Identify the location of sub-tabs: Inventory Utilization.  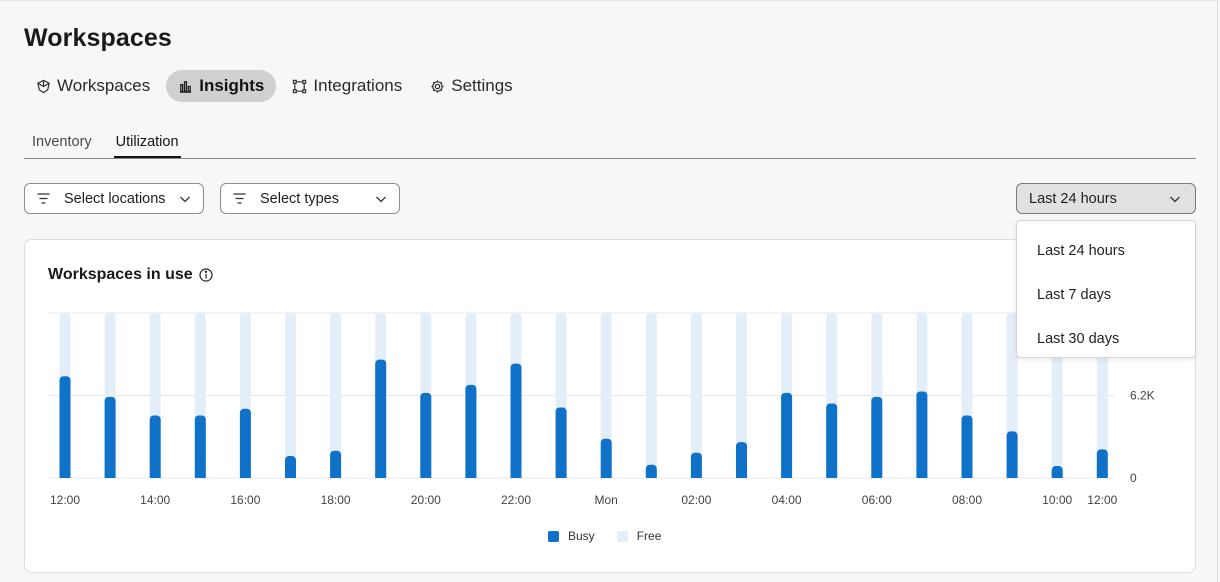
(610, 142).